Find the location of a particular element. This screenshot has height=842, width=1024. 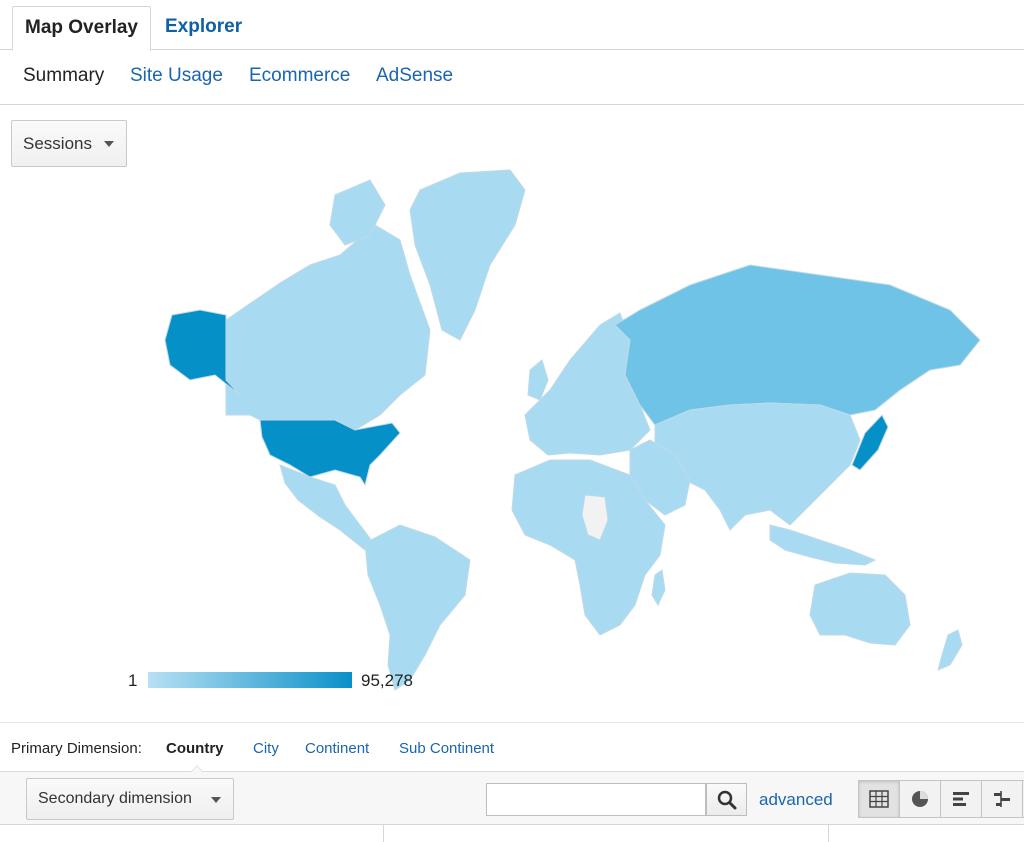

tab-map-overlay: Map Overlay is located at coordinates (81, 28).